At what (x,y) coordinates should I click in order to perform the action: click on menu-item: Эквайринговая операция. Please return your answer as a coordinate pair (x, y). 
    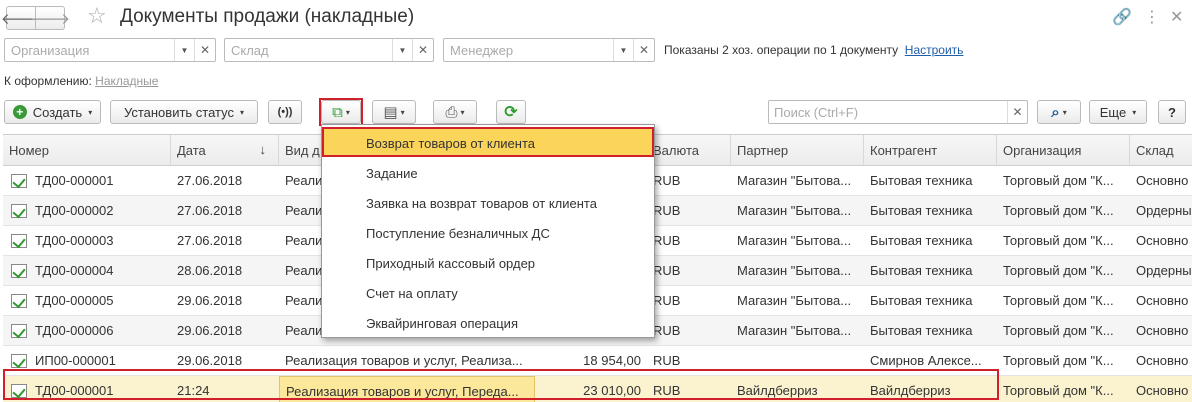
    Looking at the image, I should click on (488, 322).